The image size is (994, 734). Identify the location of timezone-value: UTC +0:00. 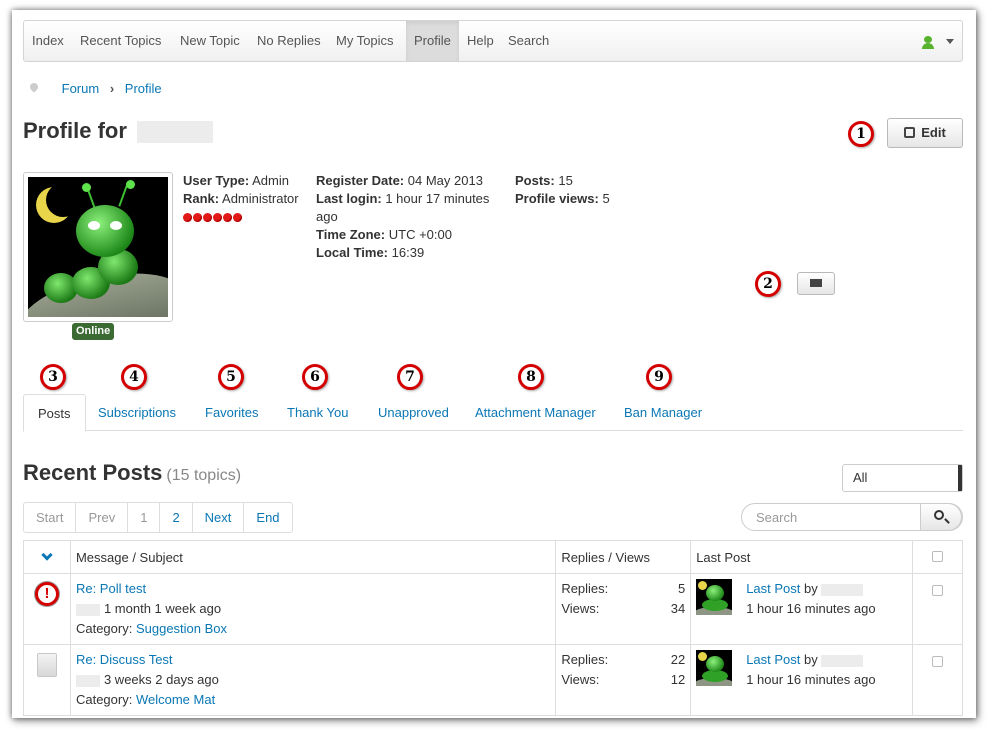
(420, 234).